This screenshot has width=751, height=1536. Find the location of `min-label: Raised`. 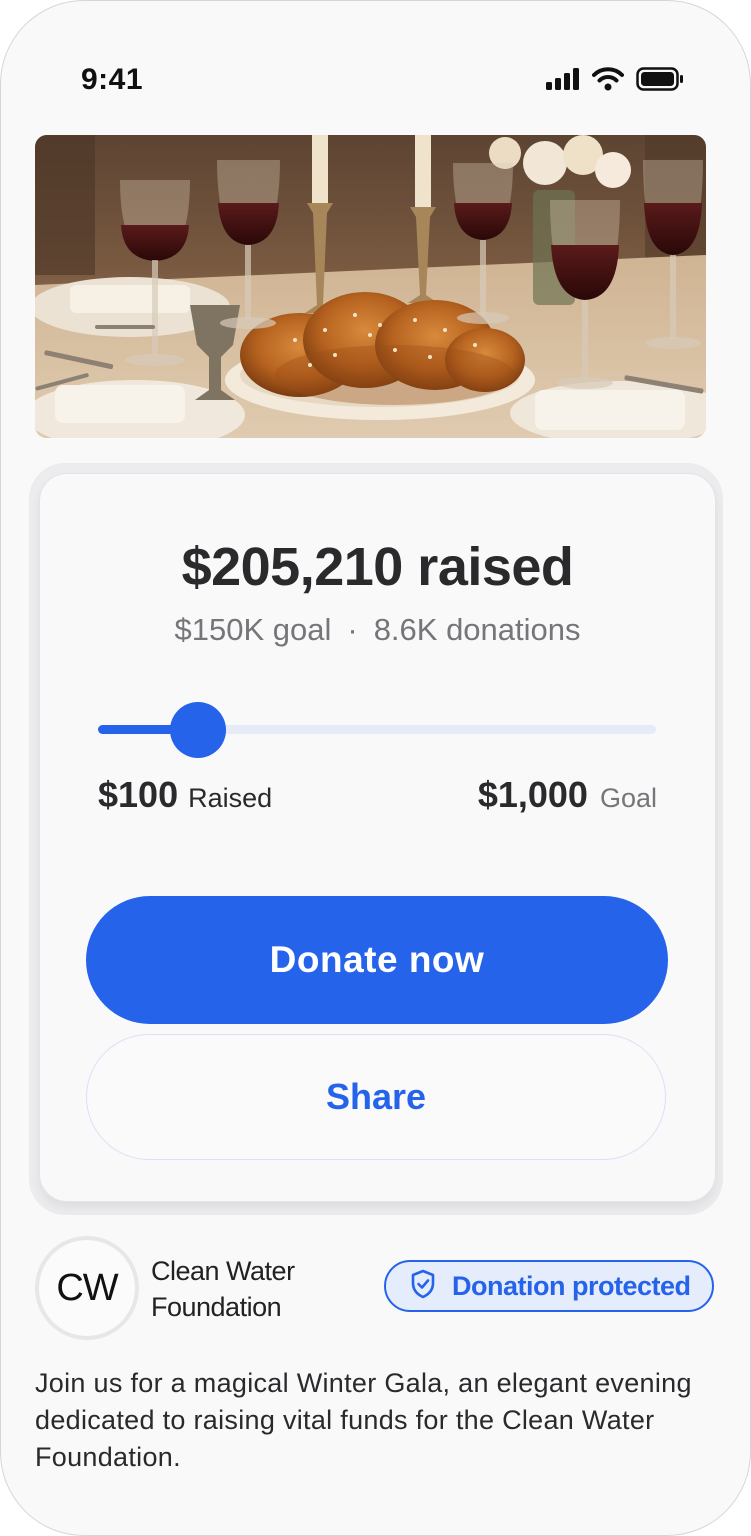

min-label: Raised is located at coordinates (230, 798).